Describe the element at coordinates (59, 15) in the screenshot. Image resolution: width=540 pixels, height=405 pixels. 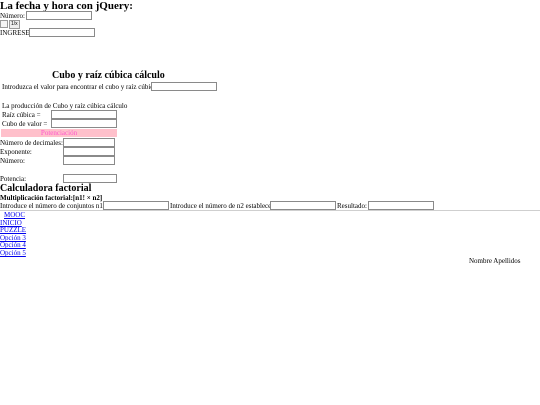
I see `fecha-numero-input` at that location.